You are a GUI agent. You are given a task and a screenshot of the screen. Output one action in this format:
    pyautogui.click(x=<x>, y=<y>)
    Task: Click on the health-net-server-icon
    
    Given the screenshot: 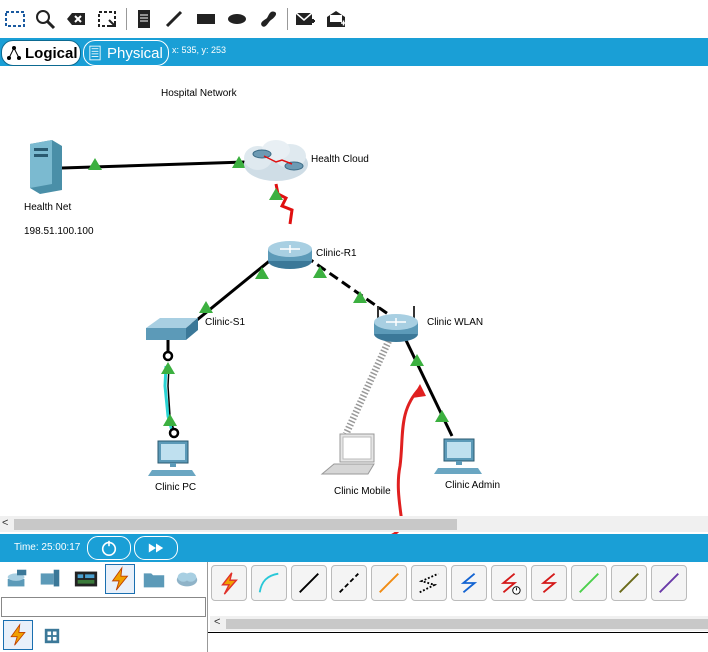 What is the action you would take?
    pyautogui.click(x=46, y=167)
    